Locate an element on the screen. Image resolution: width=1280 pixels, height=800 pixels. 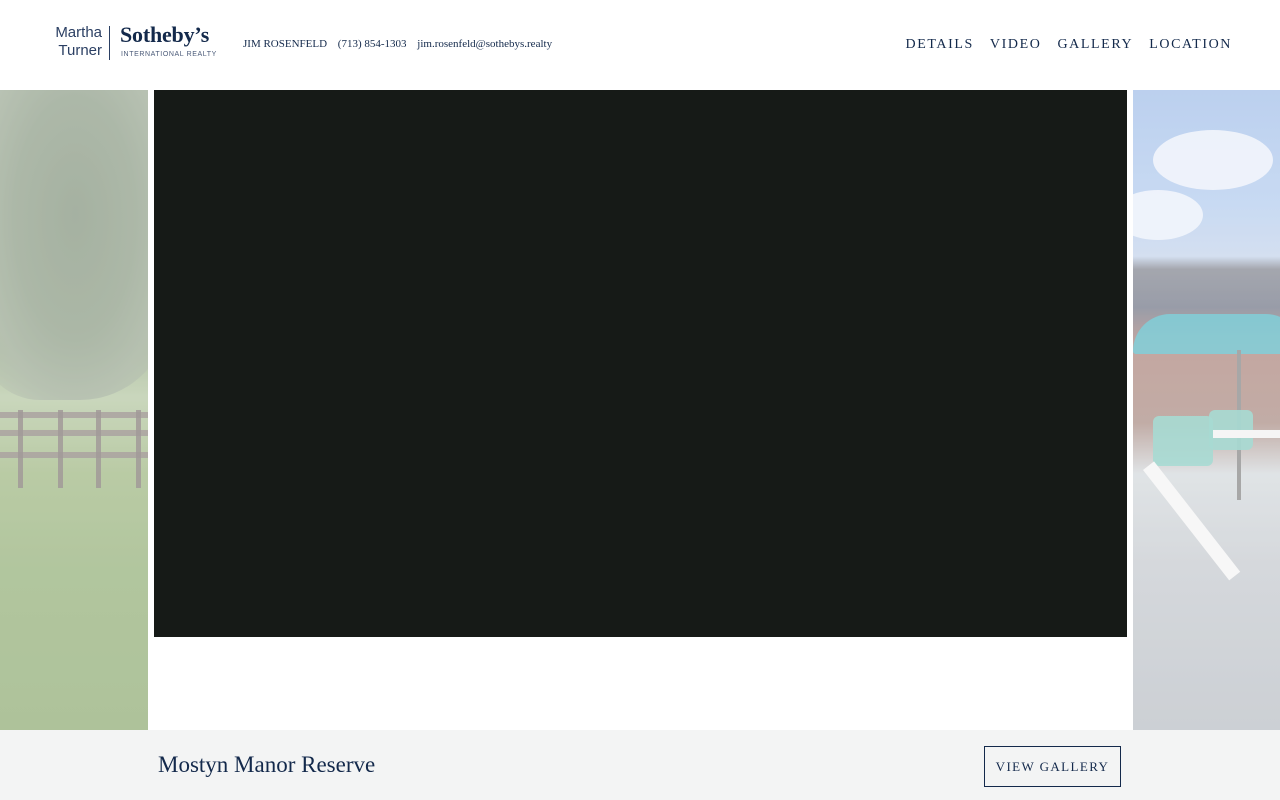
logo-text-line2: Turner is located at coordinates (80, 50).